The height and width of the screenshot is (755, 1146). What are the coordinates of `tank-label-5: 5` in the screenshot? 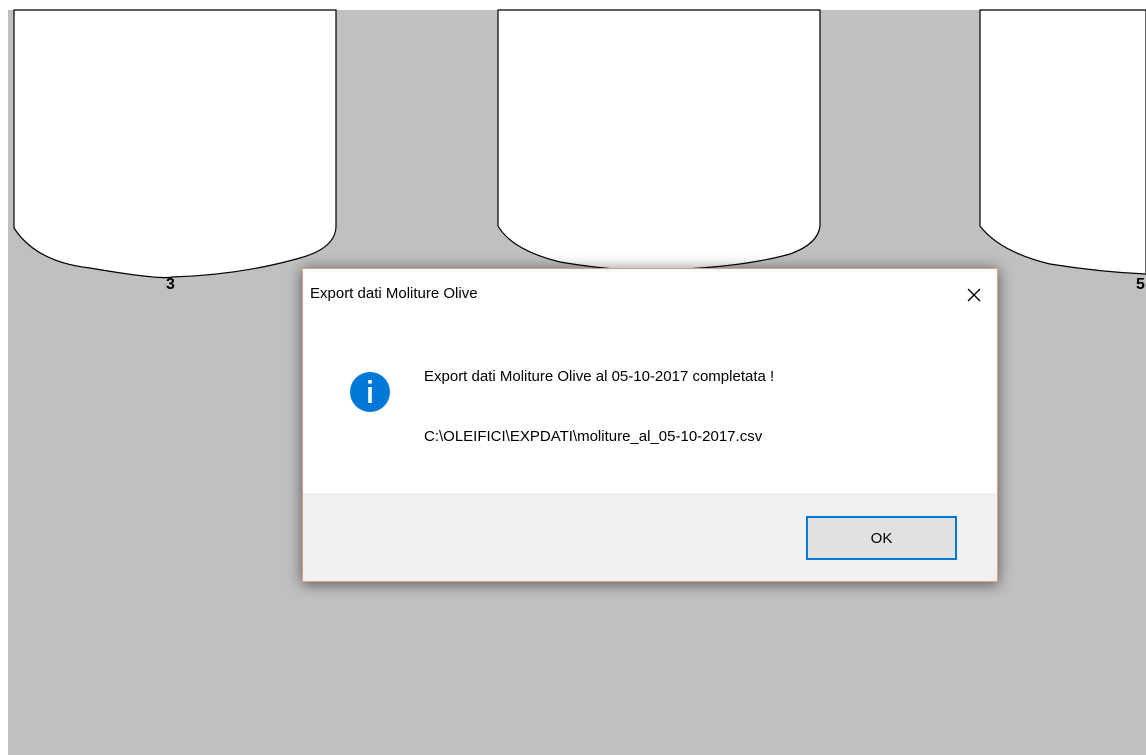 It's located at (1140, 284).